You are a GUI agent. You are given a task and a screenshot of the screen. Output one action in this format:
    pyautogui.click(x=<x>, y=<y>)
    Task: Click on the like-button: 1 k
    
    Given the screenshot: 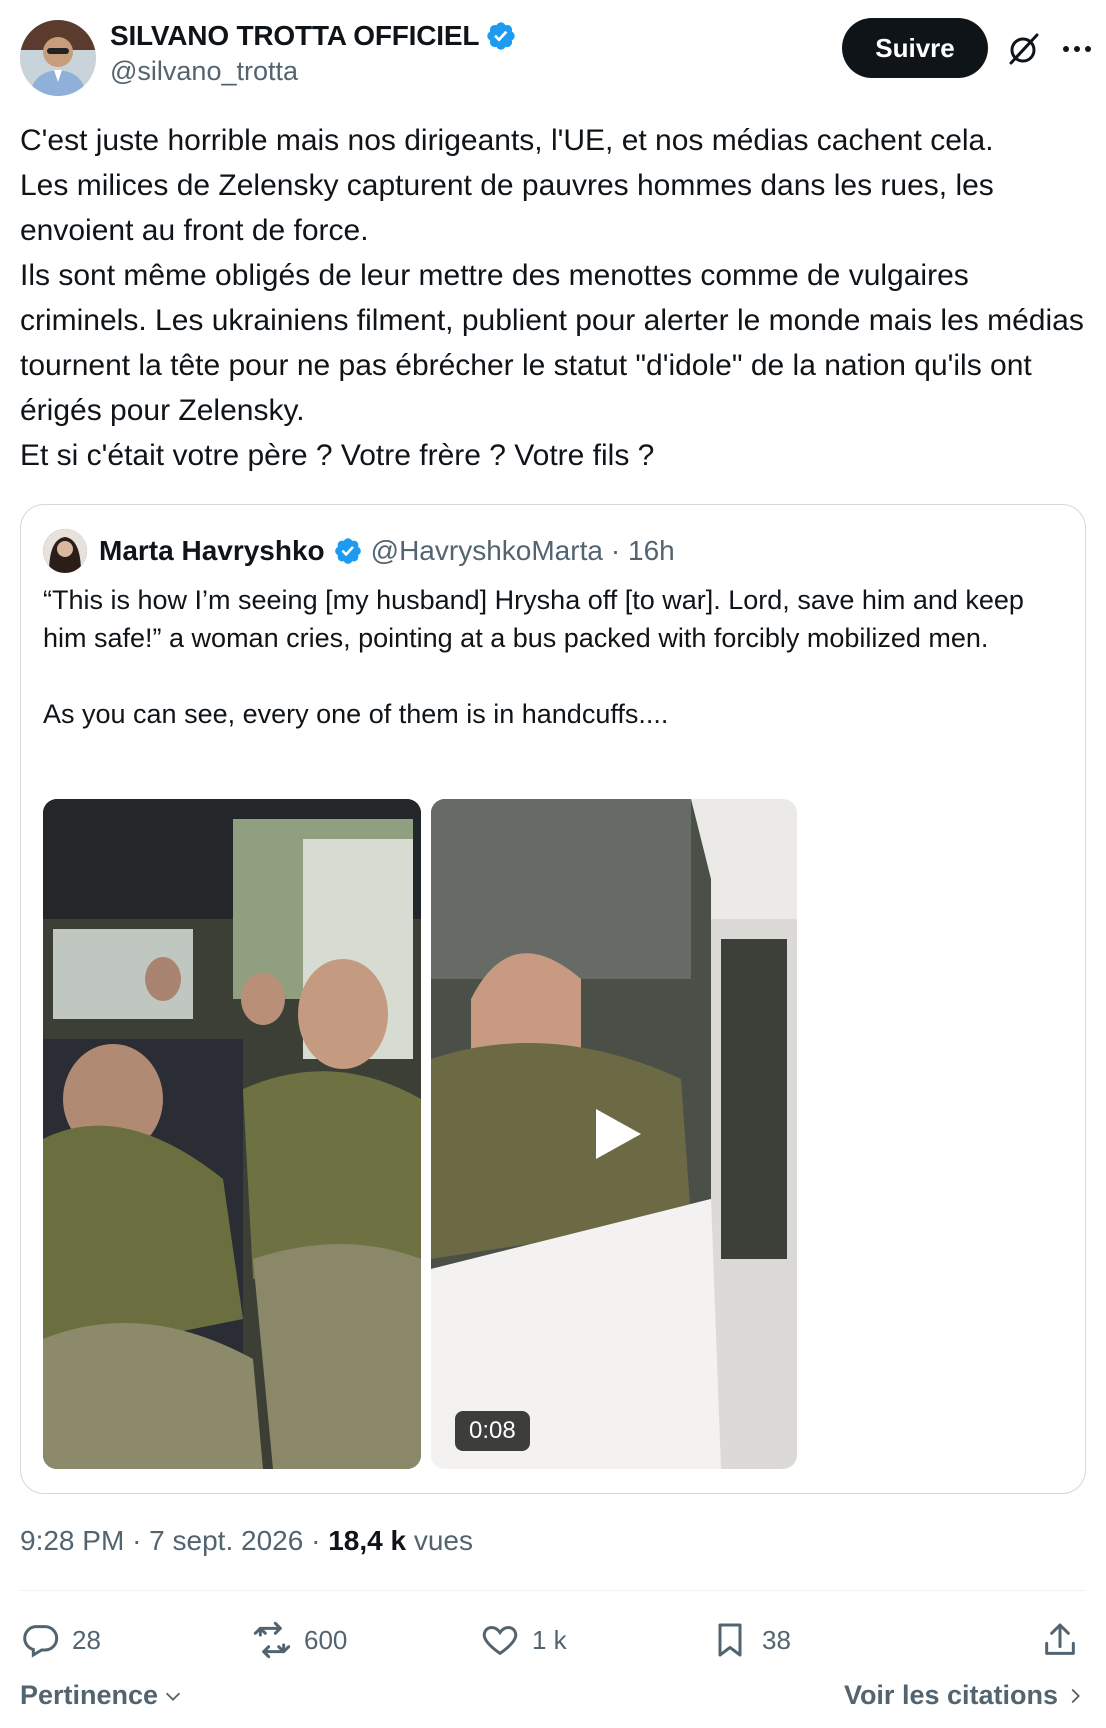 What is the action you would take?
    pyautogui.click(x=523, y=1640)
    